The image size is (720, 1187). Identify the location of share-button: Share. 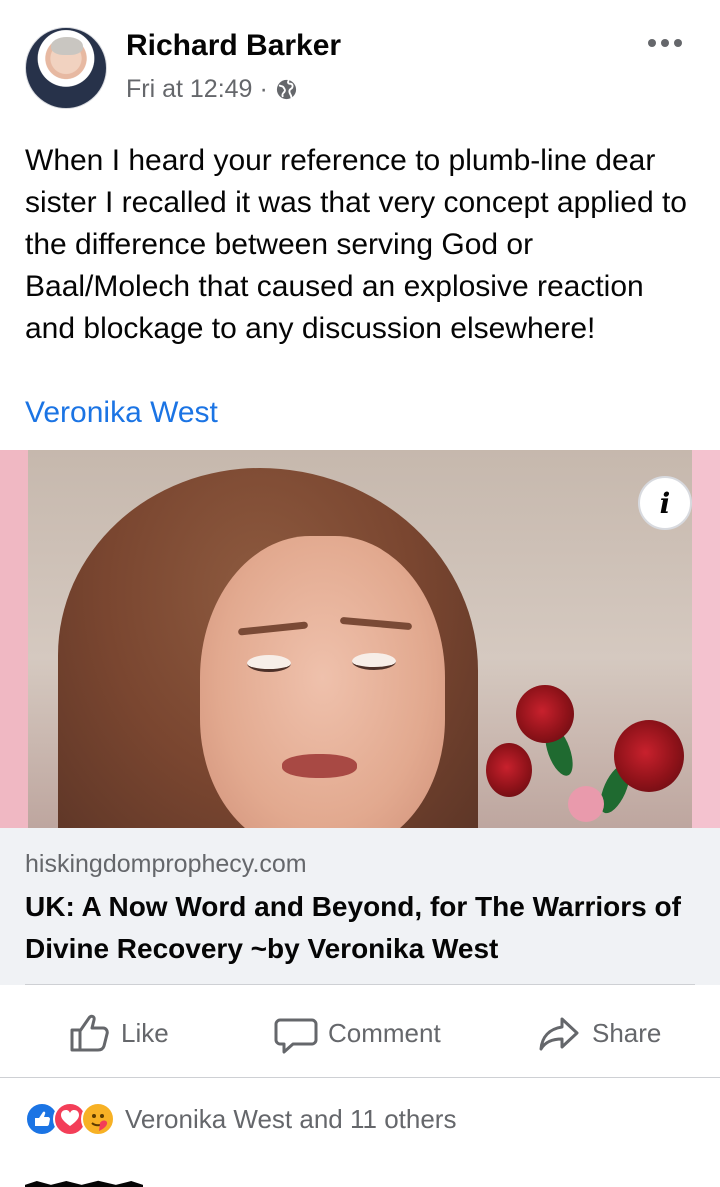
(599, 1033).